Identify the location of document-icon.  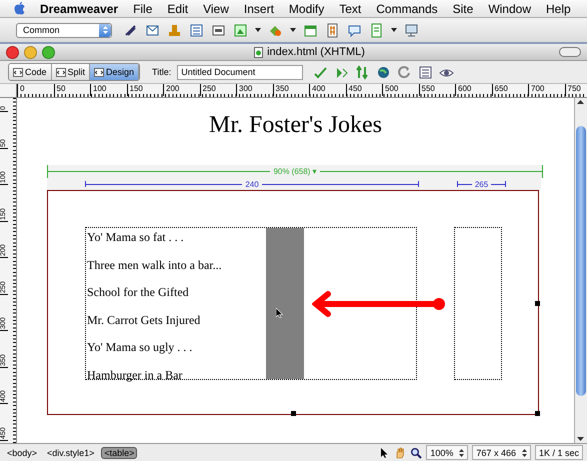
(332, 30).